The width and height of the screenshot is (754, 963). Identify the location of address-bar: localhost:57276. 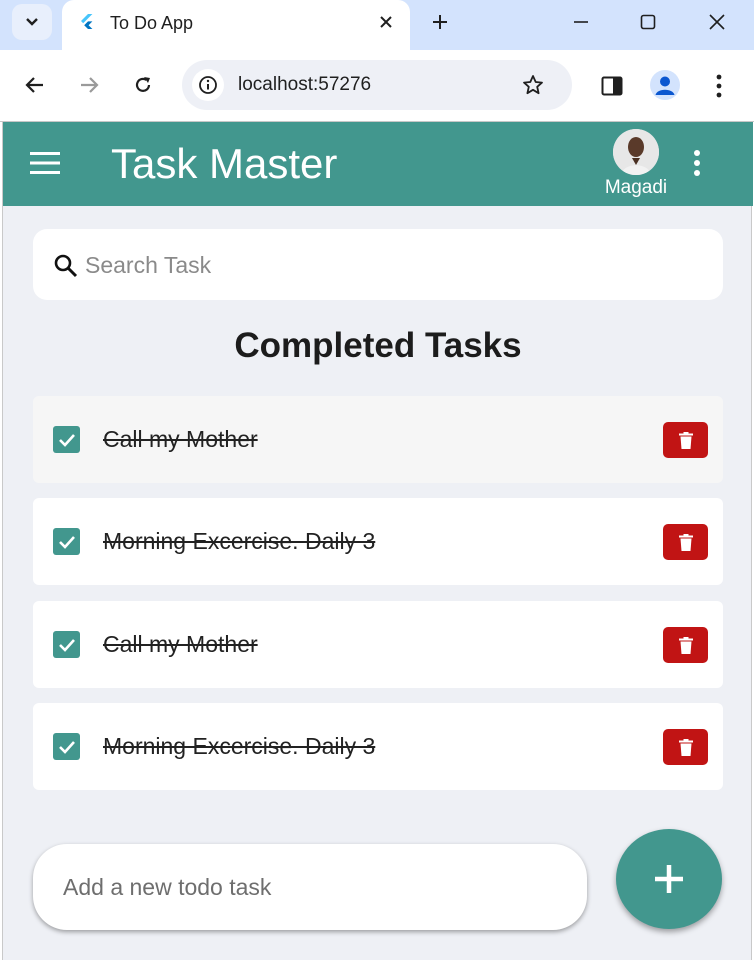
(377, 85).